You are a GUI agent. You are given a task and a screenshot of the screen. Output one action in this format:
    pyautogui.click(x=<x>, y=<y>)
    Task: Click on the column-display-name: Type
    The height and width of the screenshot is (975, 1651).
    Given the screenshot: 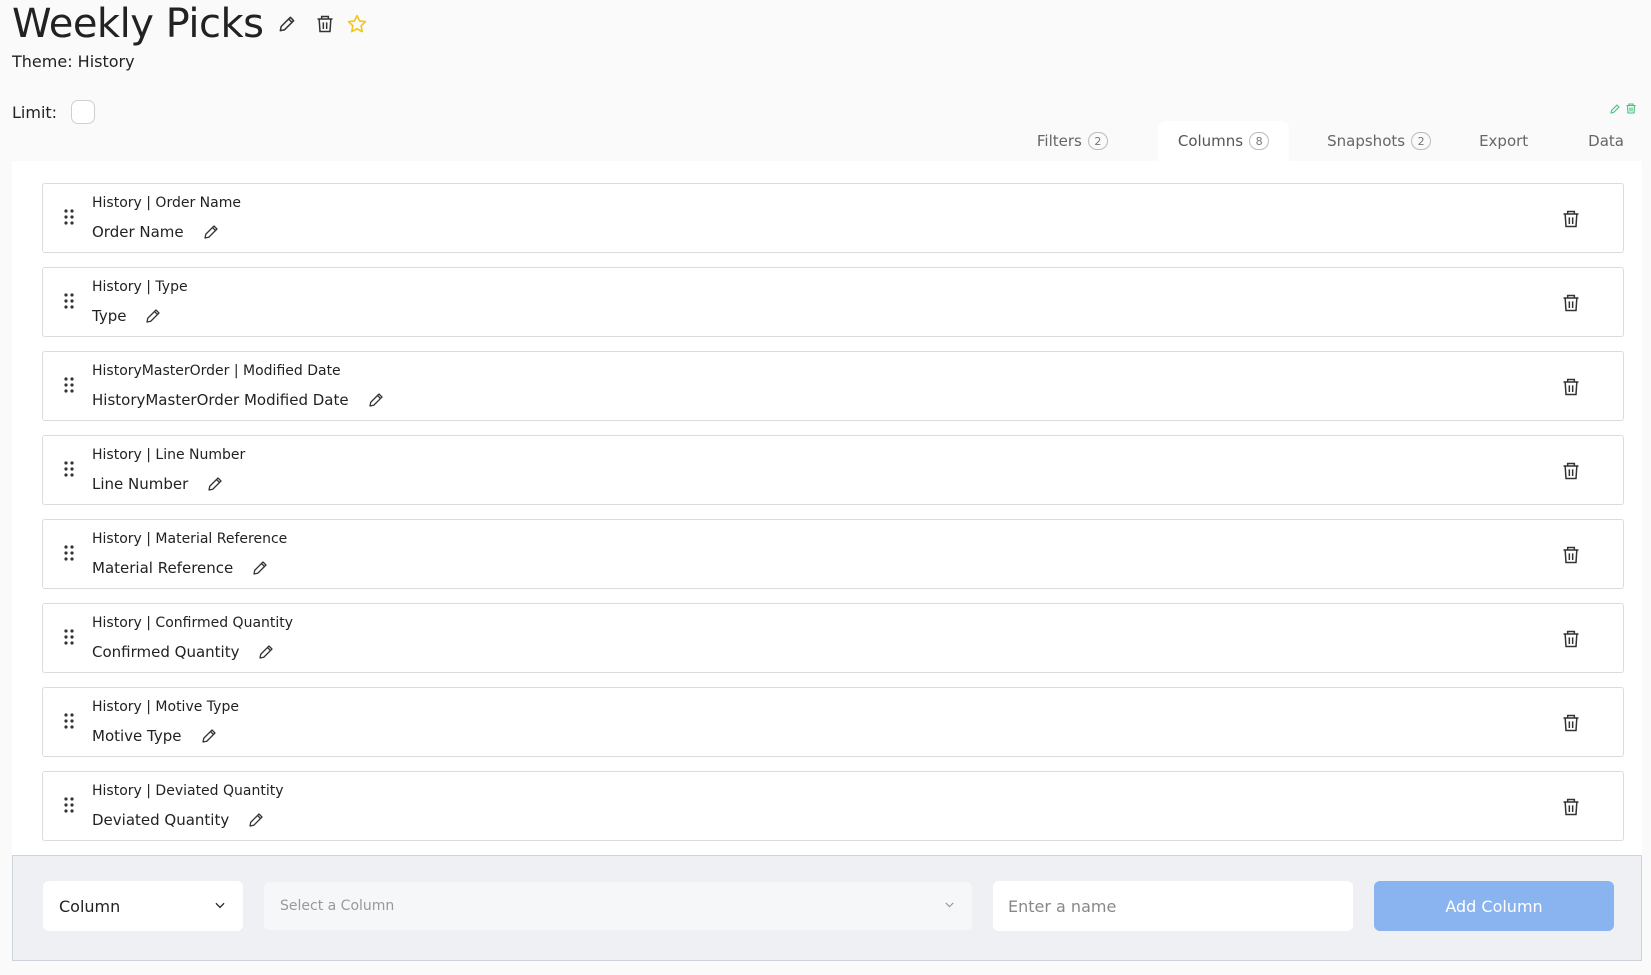 What is the action you would take?
    pyautogui.click(x=109, y=316)
    